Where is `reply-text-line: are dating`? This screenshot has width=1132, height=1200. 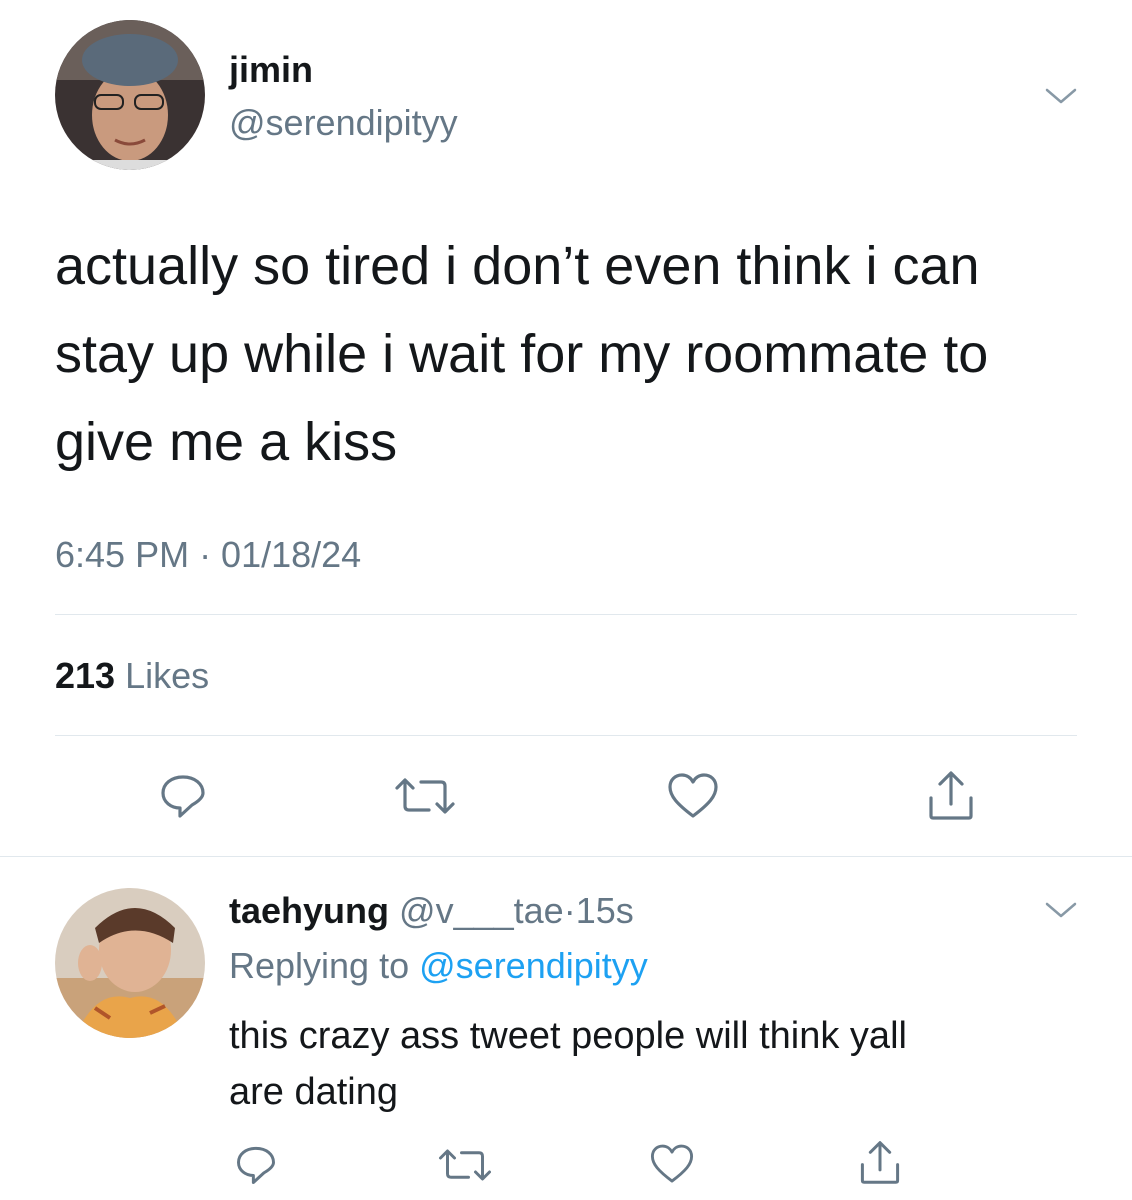 reply-text-line: are dating is located at coordinates (314, 1092).